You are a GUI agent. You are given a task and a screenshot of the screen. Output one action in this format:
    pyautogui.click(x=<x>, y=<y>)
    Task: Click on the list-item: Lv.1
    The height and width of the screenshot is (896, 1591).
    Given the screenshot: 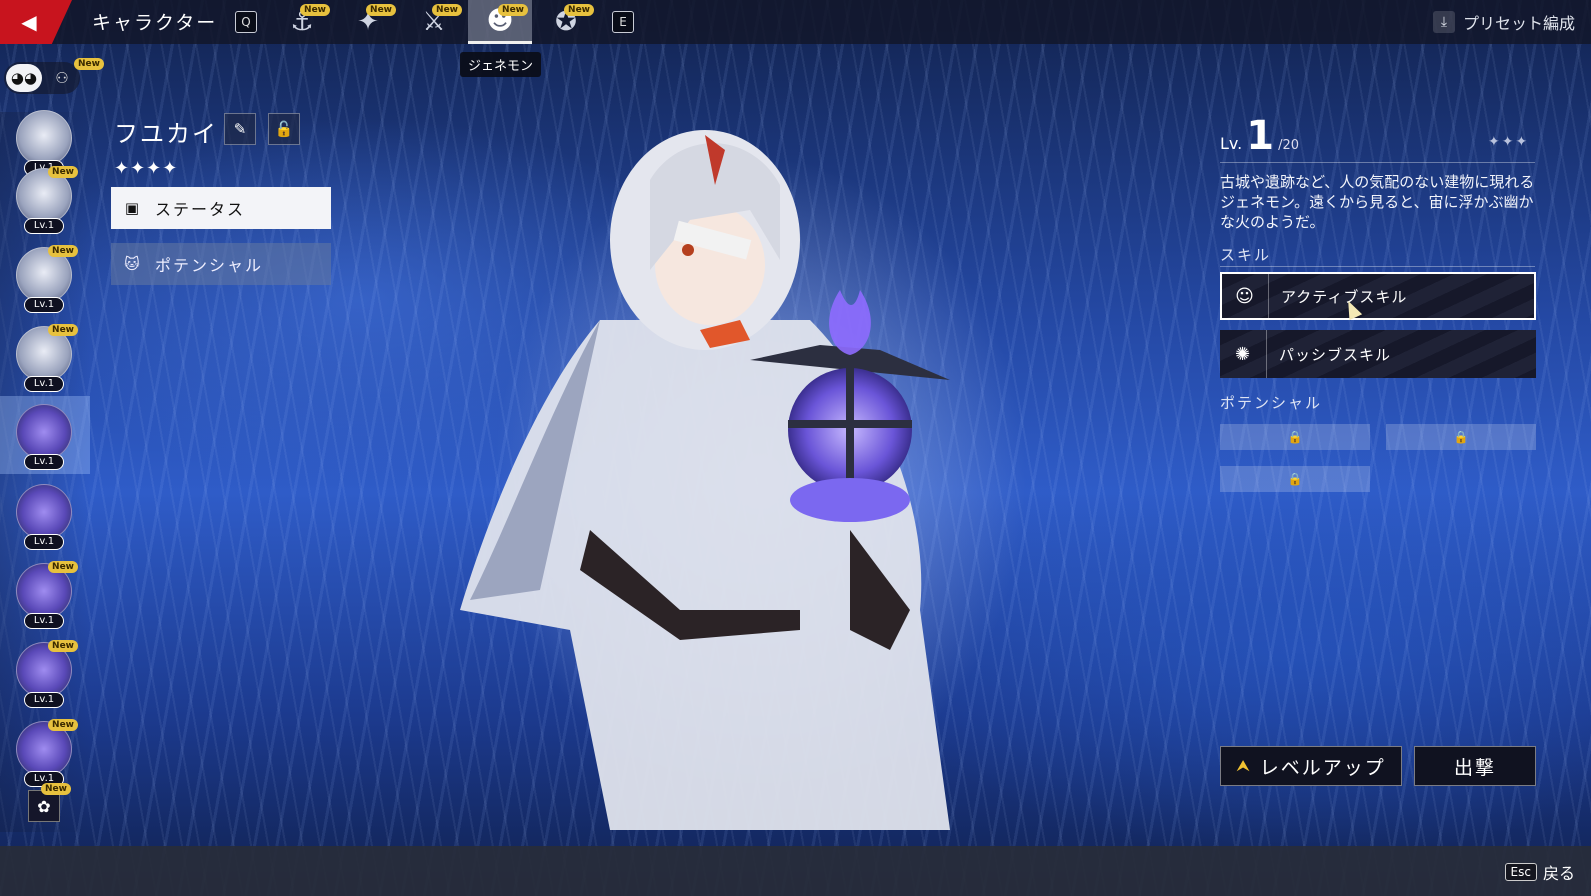 What is the action you would take?
    pyautogui.click(x=43, y=517)
    